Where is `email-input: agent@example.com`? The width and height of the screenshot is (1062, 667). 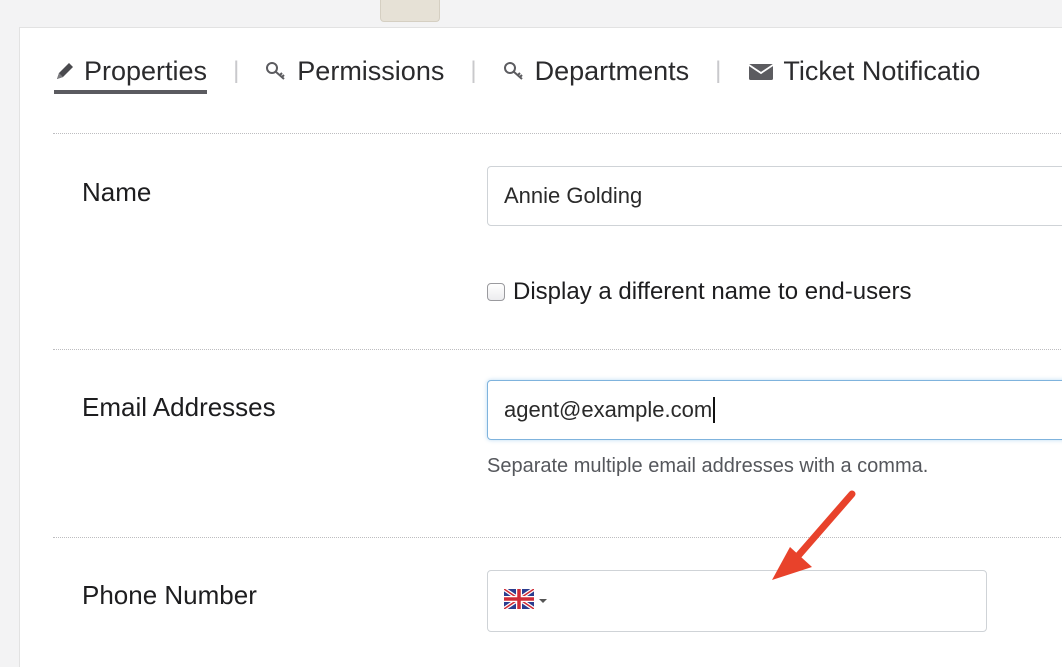 email-input: agent@example.com is located at coordinates (774, 410).